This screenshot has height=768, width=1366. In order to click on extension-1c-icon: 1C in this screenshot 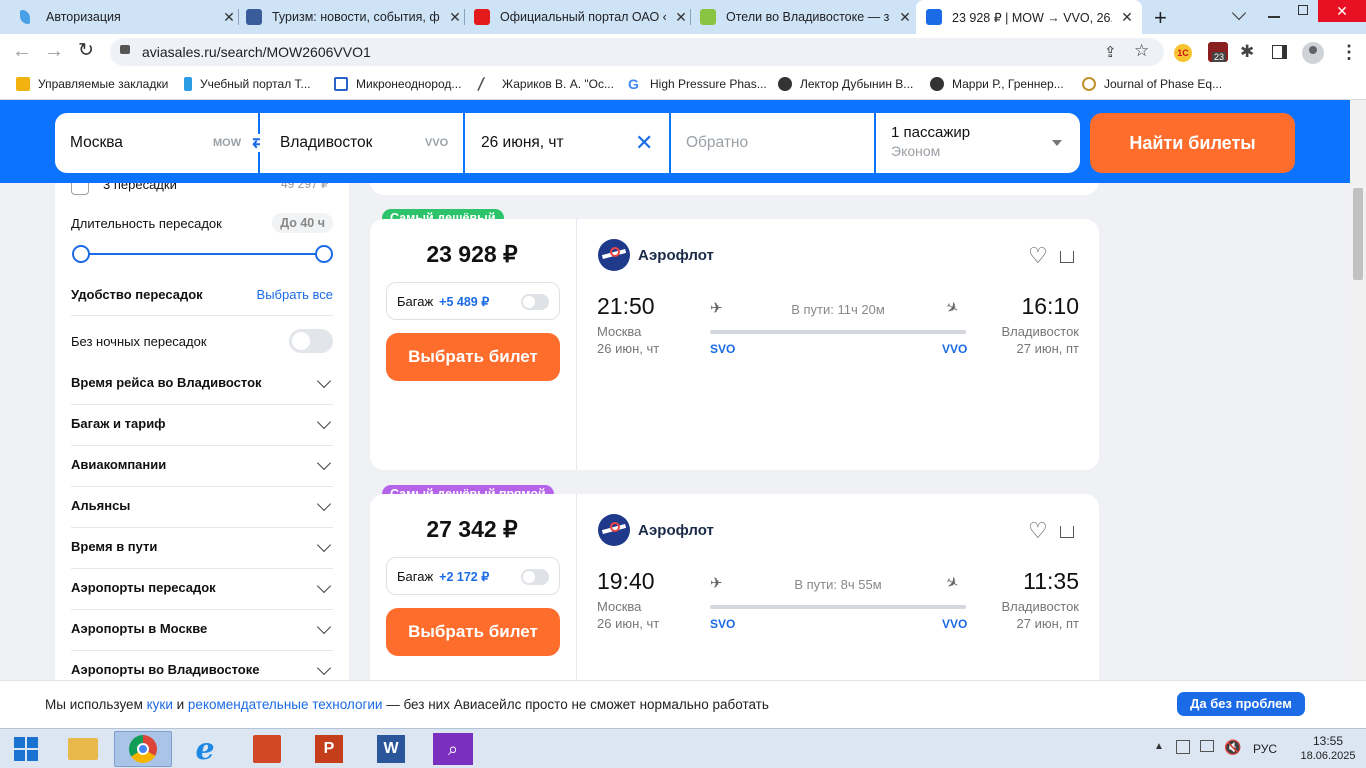, I will do `click(1183, 53)`.